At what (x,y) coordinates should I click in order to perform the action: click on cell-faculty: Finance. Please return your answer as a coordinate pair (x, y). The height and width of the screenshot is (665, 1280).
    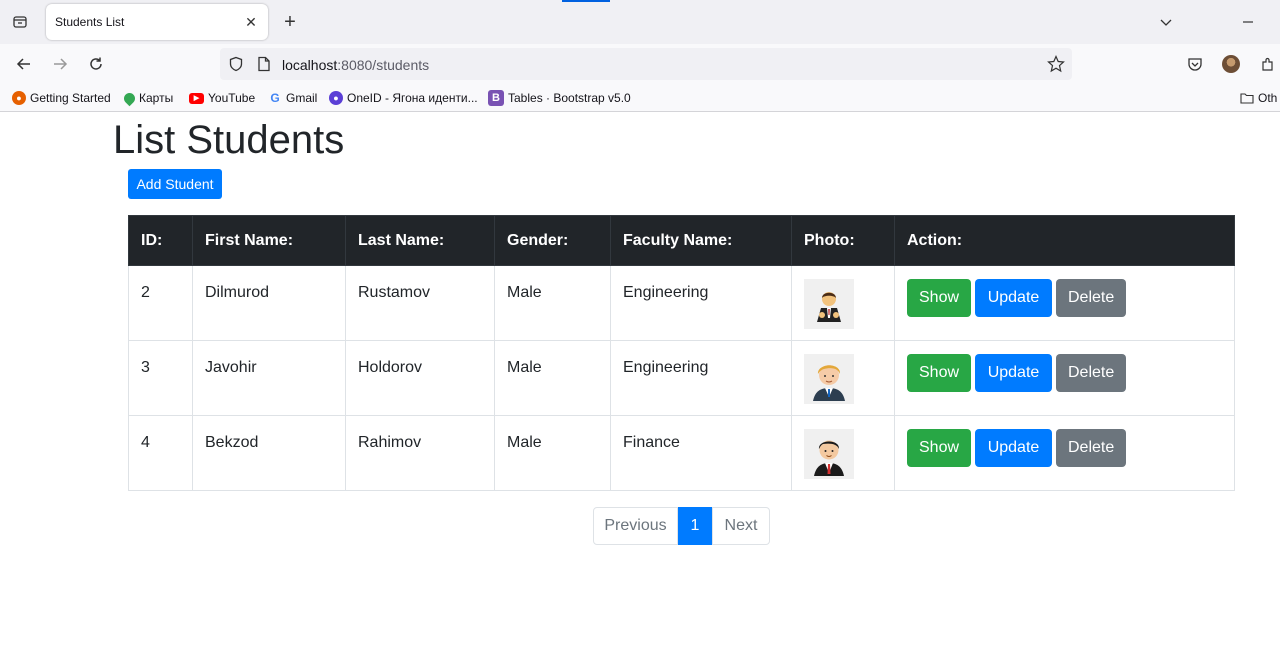
    Looking at the image, I should click on (701, 453).